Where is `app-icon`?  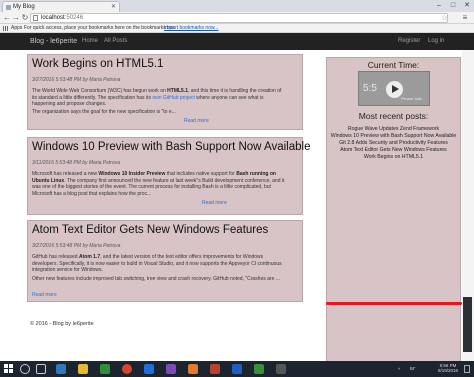
app-icon is located at coordinates (193, 369).